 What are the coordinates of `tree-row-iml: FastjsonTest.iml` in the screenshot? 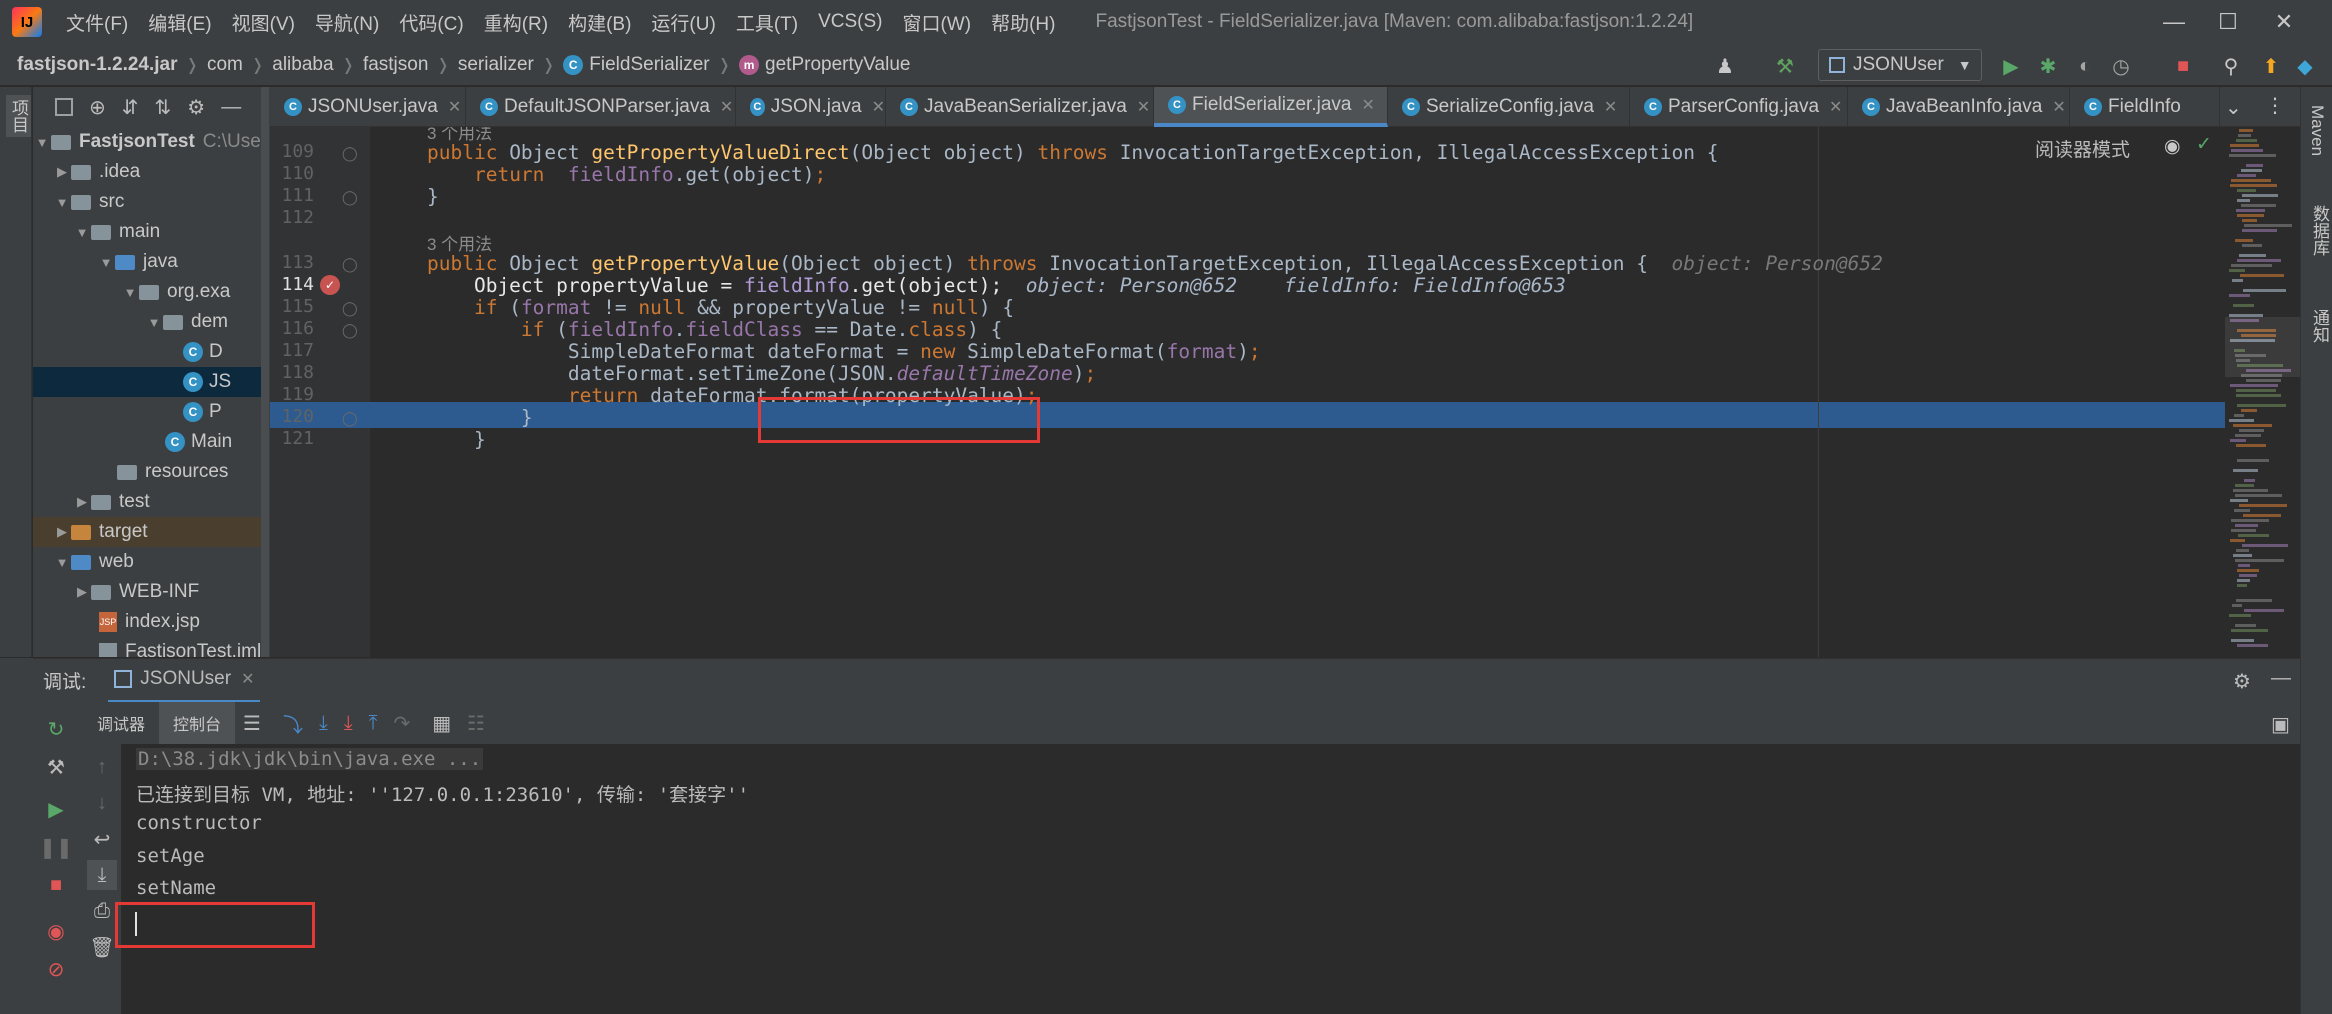 It's located at (180, 647).